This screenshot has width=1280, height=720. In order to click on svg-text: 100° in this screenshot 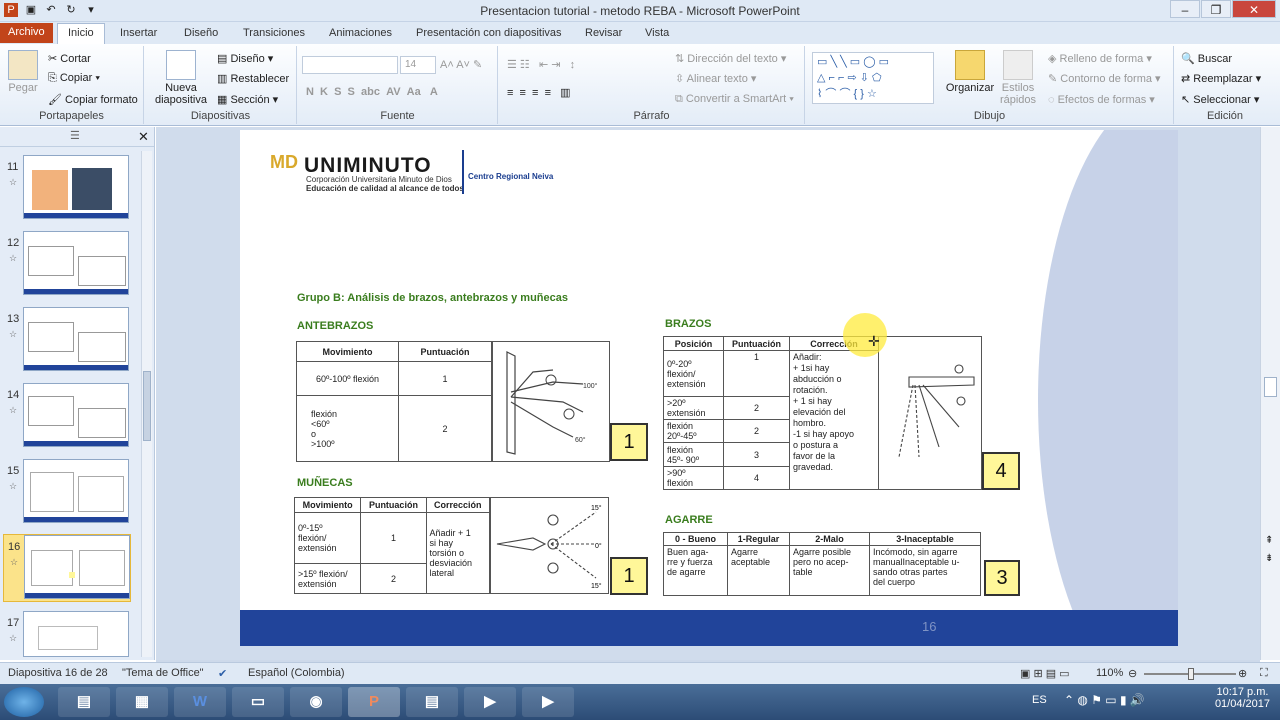, I will do `click(590, 386)`.